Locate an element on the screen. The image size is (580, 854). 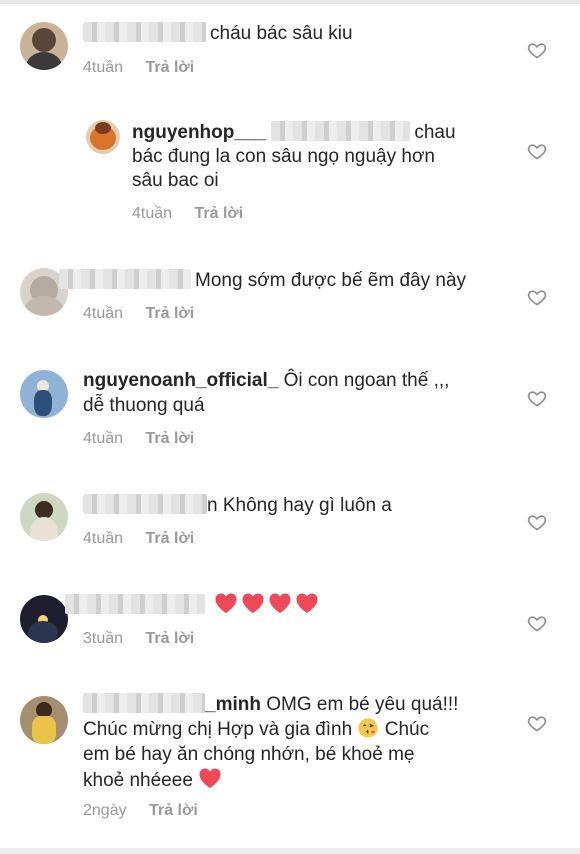
comment-text is located at coordinates (274, 605).